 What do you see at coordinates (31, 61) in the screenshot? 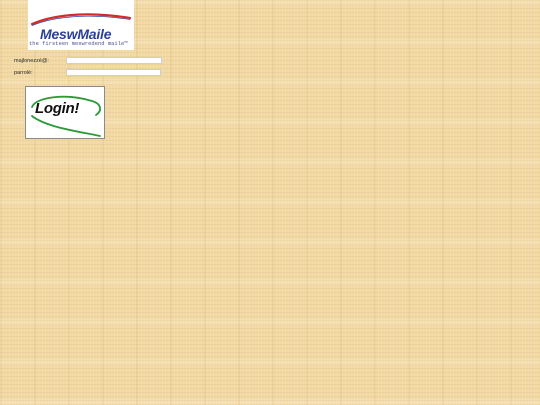
I see `username-label: majlonezzé@:` at bounding box center [31, 61].